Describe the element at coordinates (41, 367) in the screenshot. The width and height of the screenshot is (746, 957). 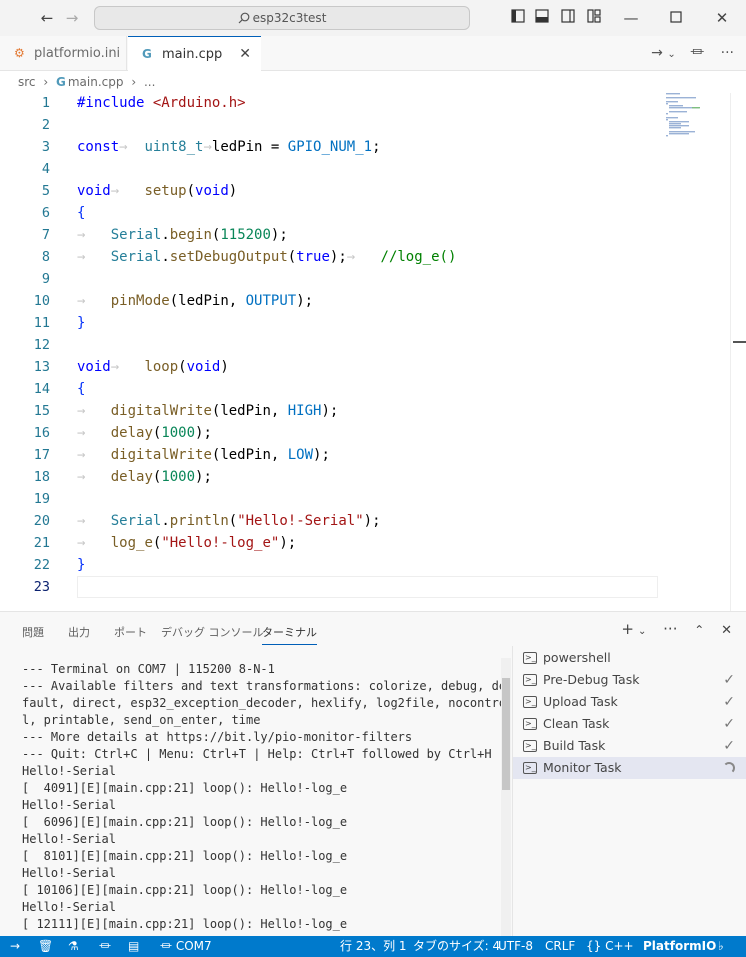
I see `line-number: 13` at that location.